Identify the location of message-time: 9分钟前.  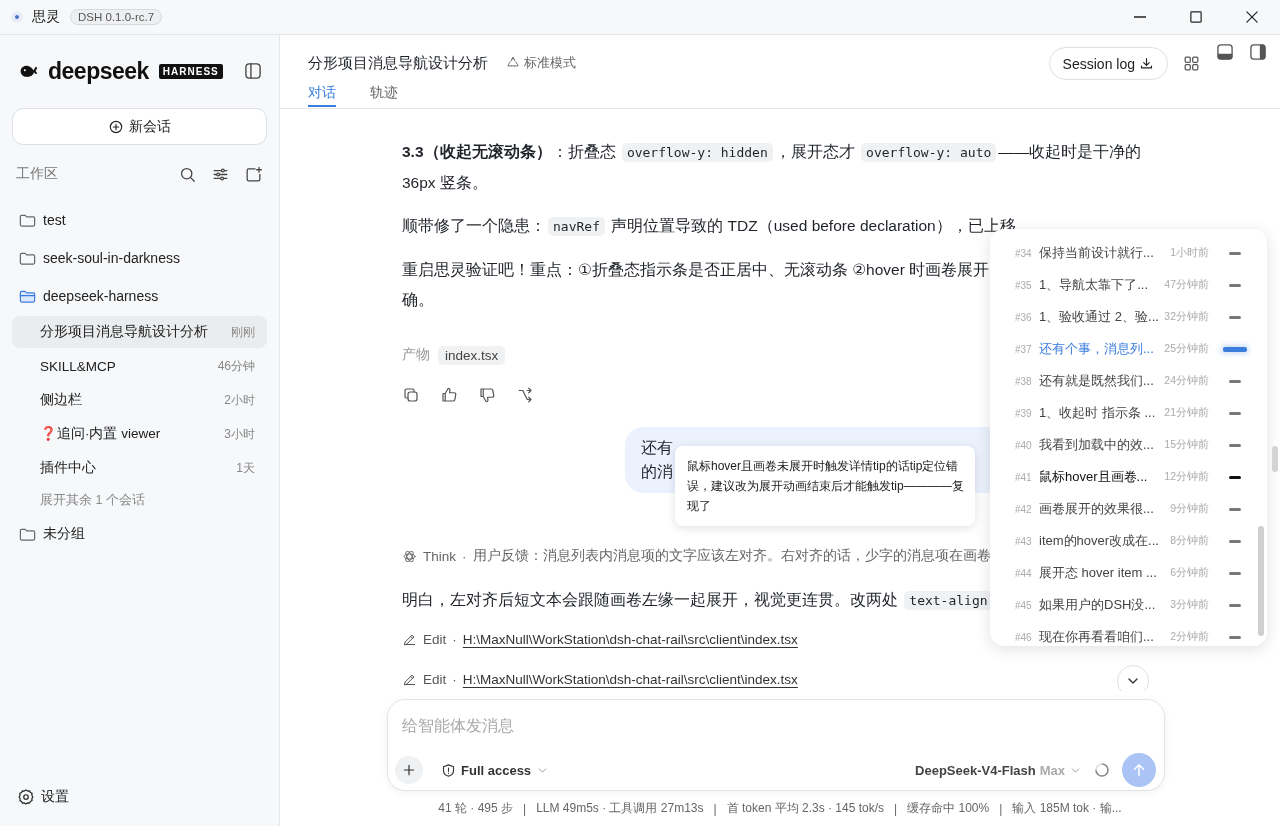
(1189, 509).